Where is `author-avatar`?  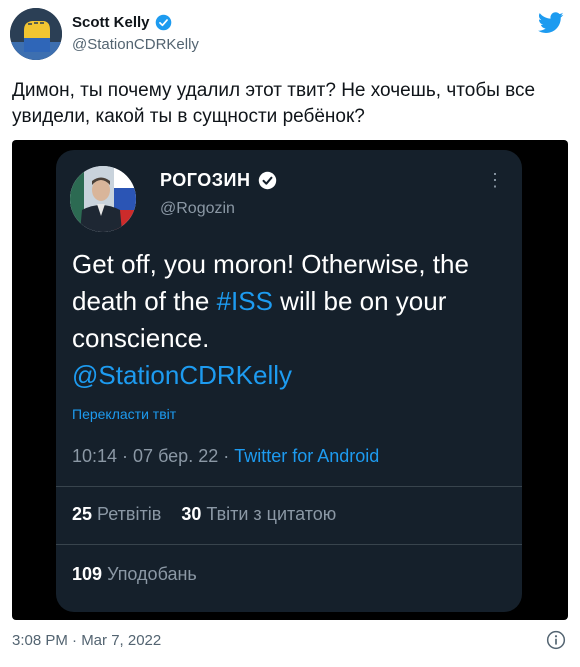
author-avatar is located at coordinates (36, 34).